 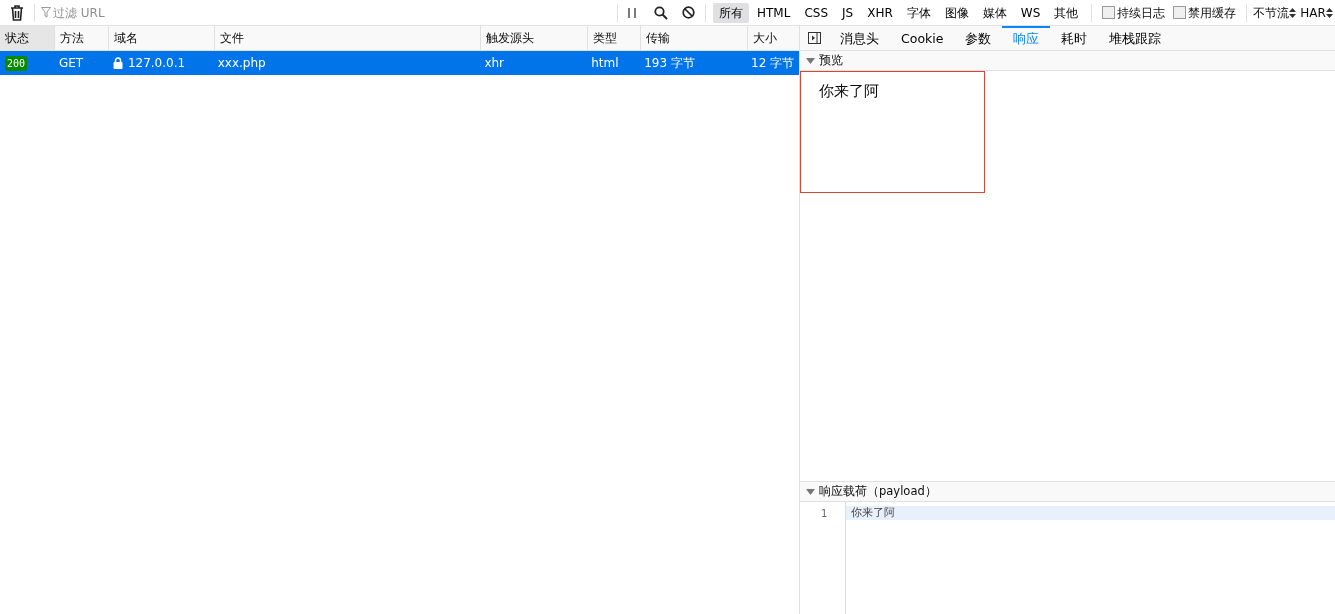 What do you see at coordinates (614, 38) in the screenshot?
I see `column-header: 类型` at bounding box center [614, 38].